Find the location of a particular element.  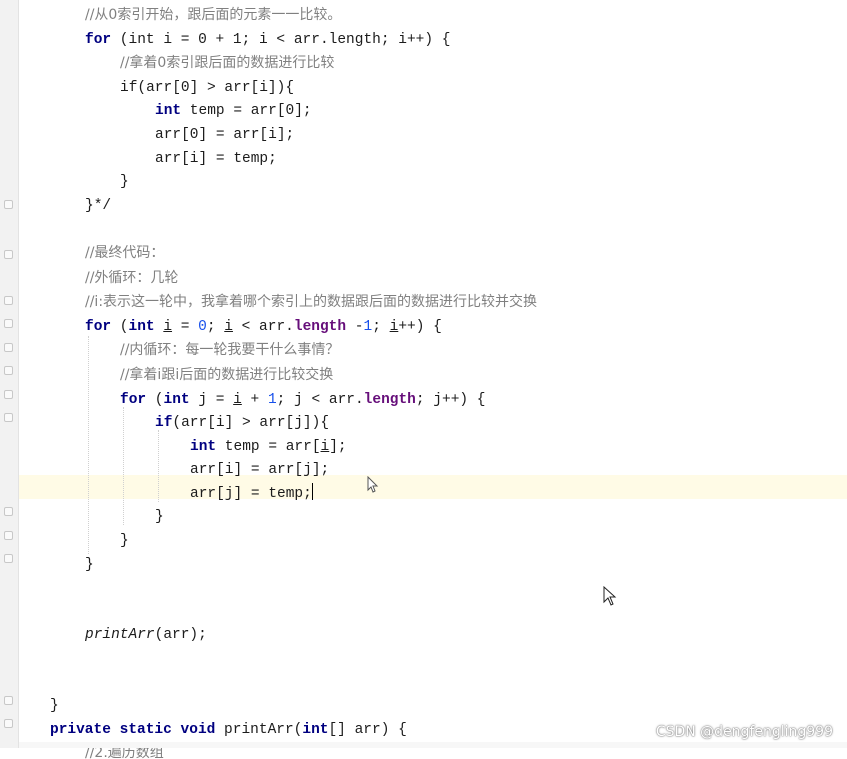

code-text: (int i = 0 + 1; i < arr.length; i++) { is located at coordinates (281, 39).